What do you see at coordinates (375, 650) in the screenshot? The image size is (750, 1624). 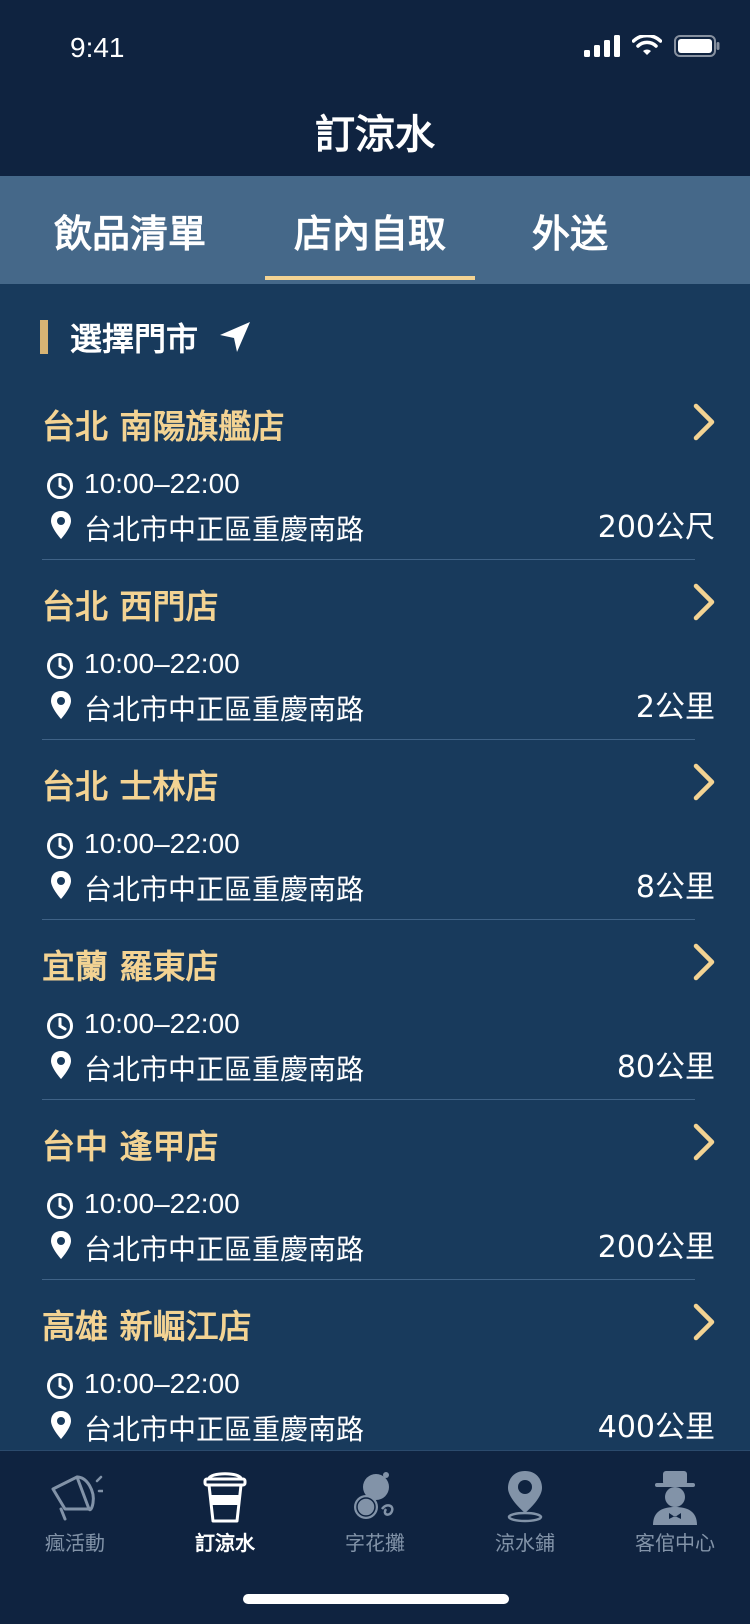 I see `store-item: 台北 西門店 10:00–22:00 台北市中正區重慶南路 2公里` at bounding box center [375, 650].